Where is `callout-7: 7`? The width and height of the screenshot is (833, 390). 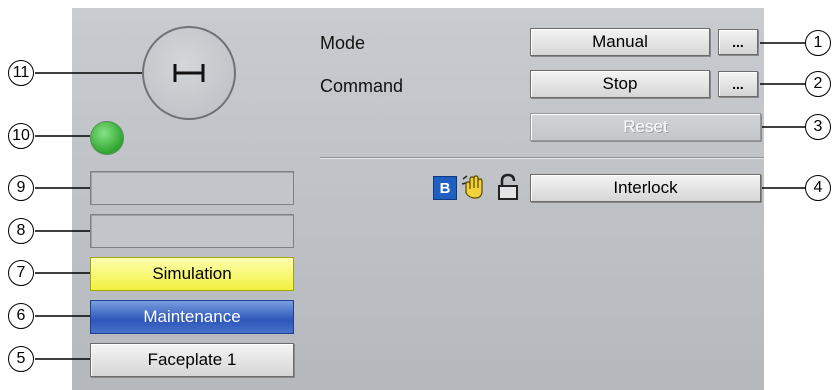
callout-7: 7 is located at coordinates (21, 273).